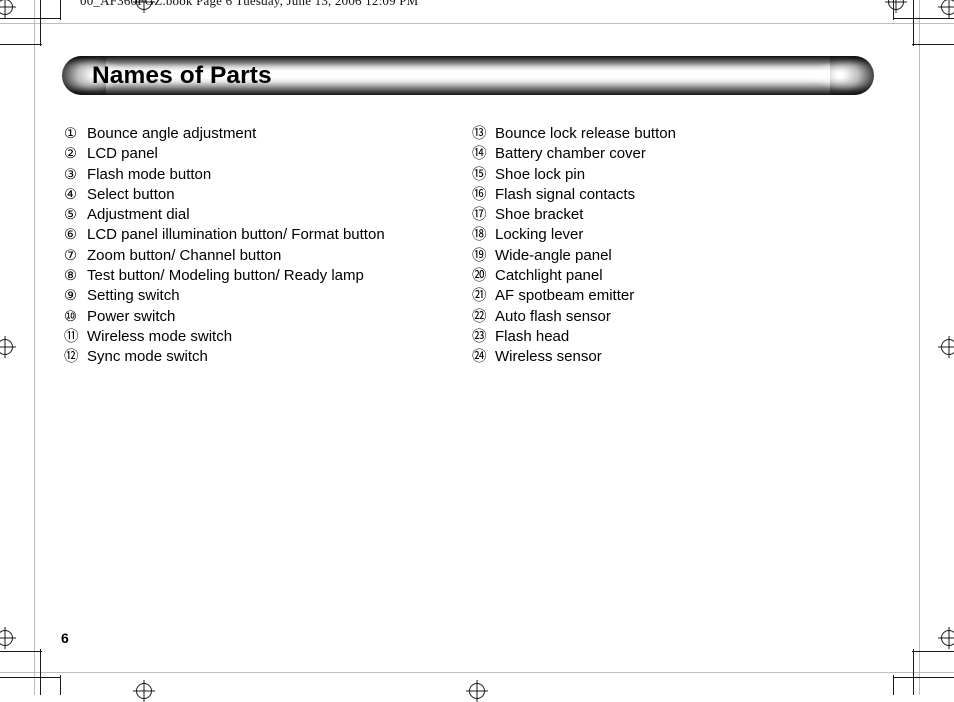 The height and width of the screenshot is (702, 954). What do you see at coordinates (131, 195) in the screenshot?
I see `part-label: Select button` at bounding box center [131, 195].